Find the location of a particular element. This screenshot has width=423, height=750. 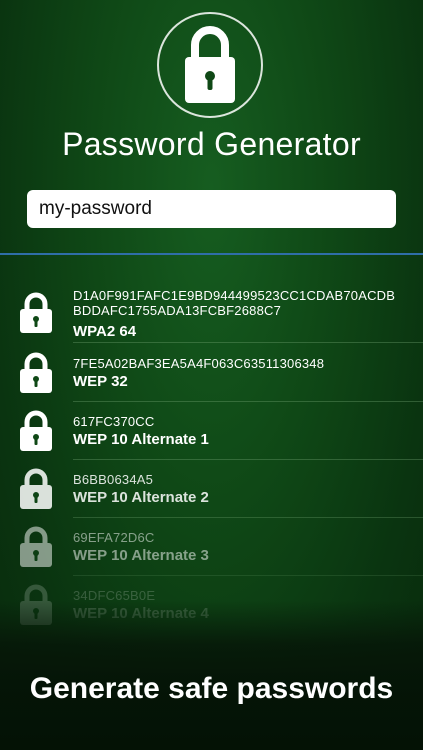

list-item: 7FE5A02BAF3EA5A4F063C63511306348 WEP 32 is located at coordinates (211, 373).